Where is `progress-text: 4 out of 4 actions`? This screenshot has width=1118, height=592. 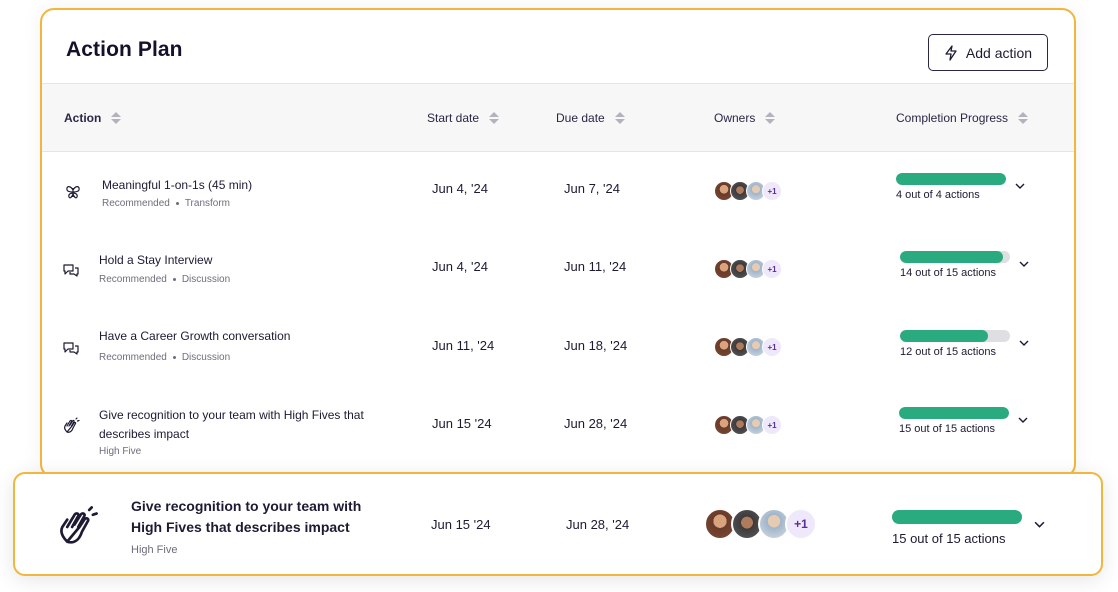
progress-text: 4 out of 4 actions is located at coordinates (938, 195).